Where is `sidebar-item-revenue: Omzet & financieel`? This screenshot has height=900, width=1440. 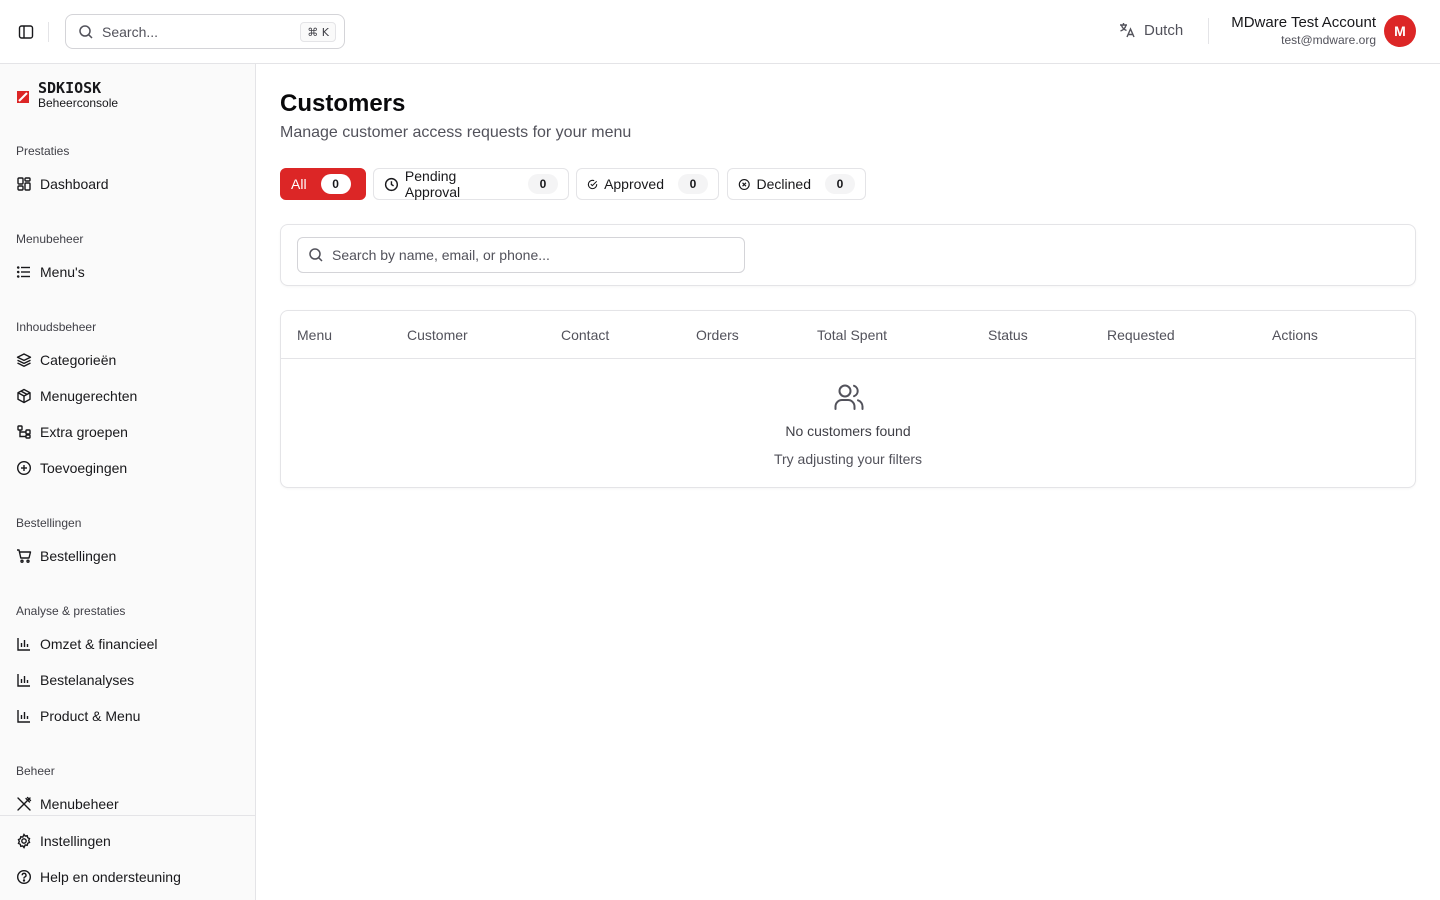 sidebar-item-revenue: Omzet & financieel is located at coordinates (128, 644).